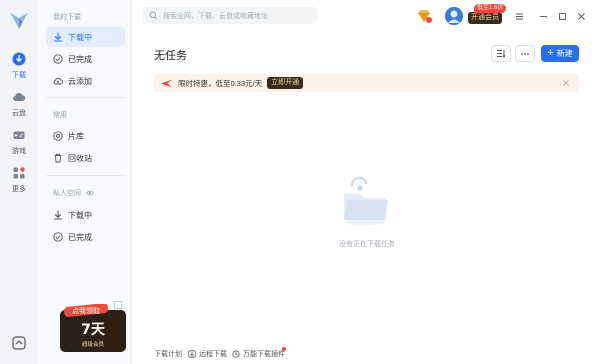  Describe the element at coordinates (19, 142) in the screenshot. I see `rail-item-game: 游戏` at that location.